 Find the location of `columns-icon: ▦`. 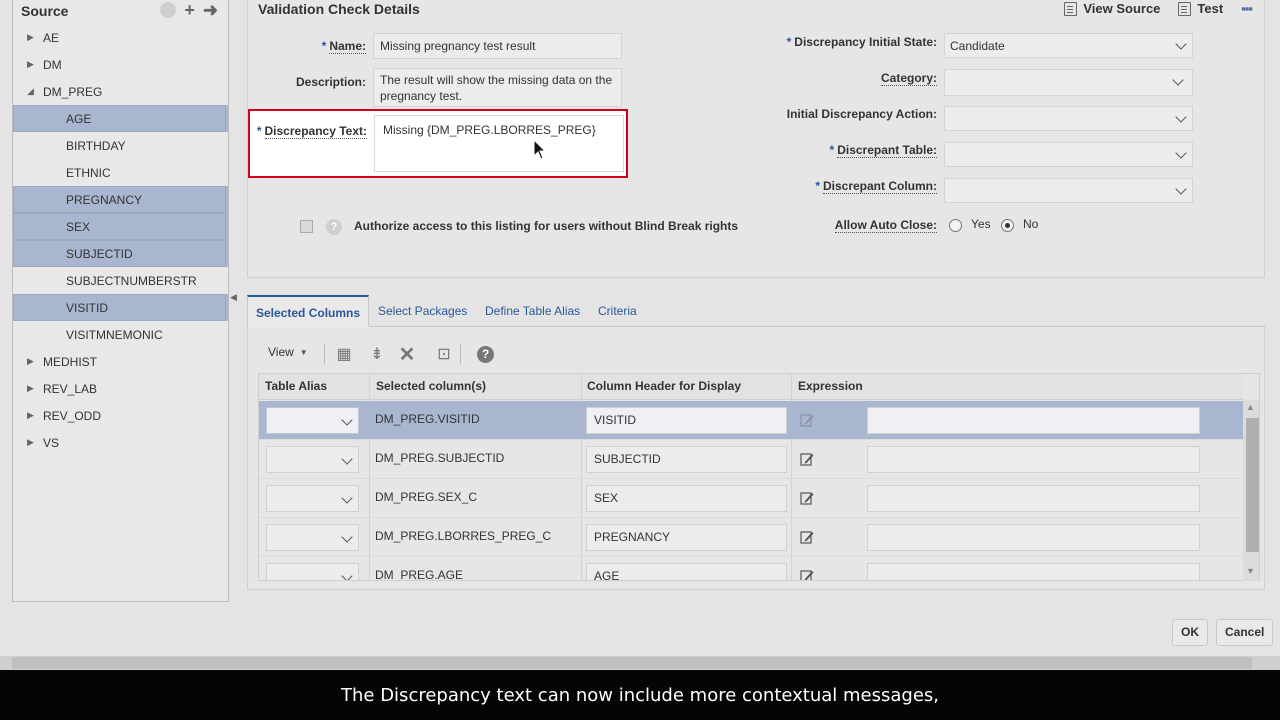

columns-icon: ▦ is located at coordinates (344, 355).